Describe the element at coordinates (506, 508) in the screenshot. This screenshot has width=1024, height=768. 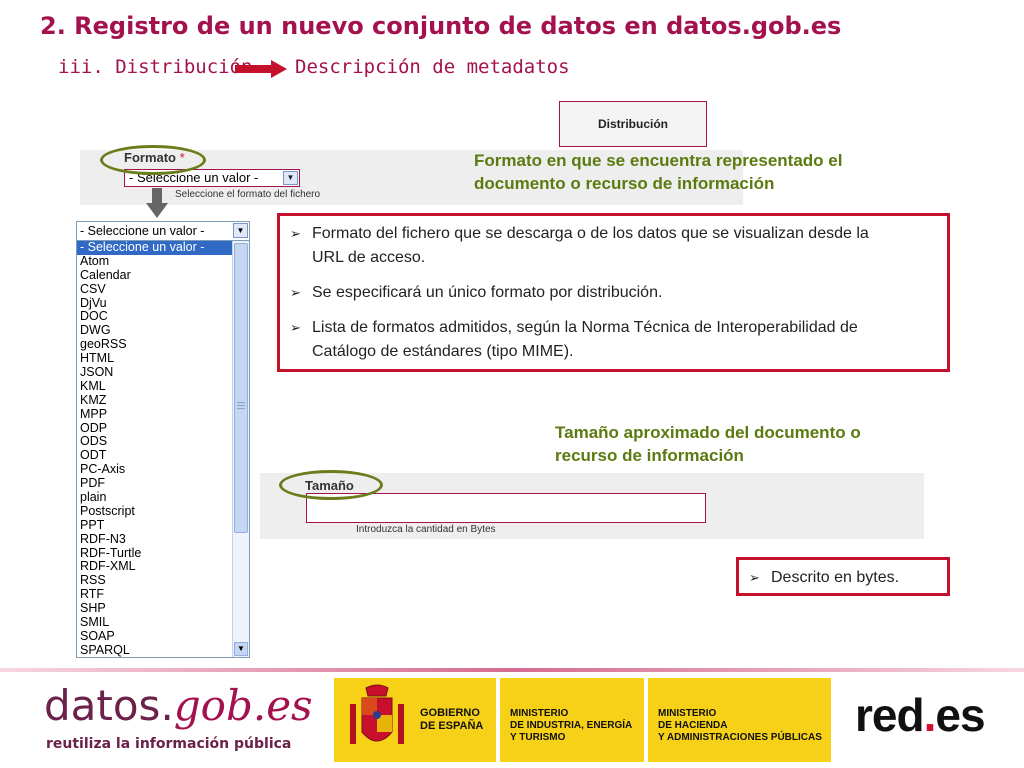
I see `tamano-input` at that location.